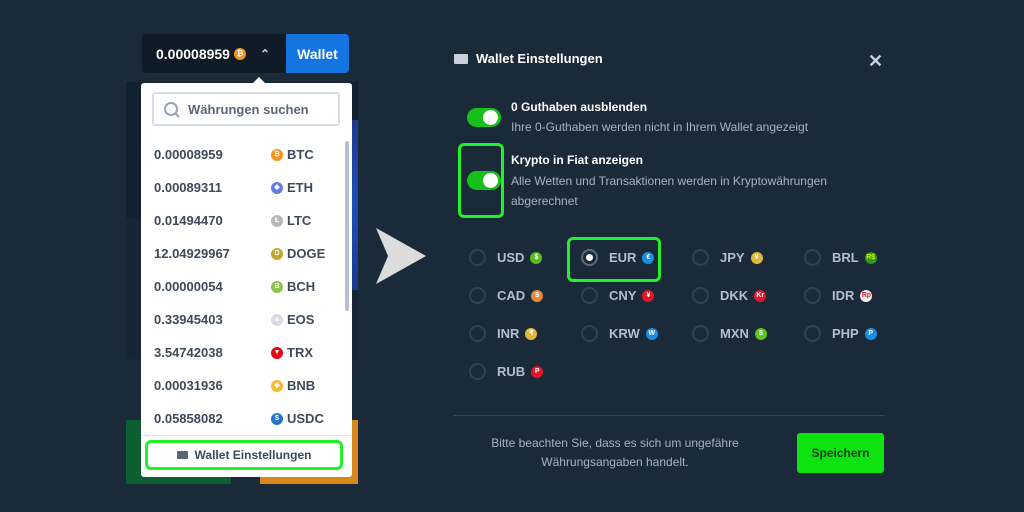  Describe the element at coordinates (241, 385) in the screenshot. I see `currency-row: 0.00031936 ◆ BNB` at that location.